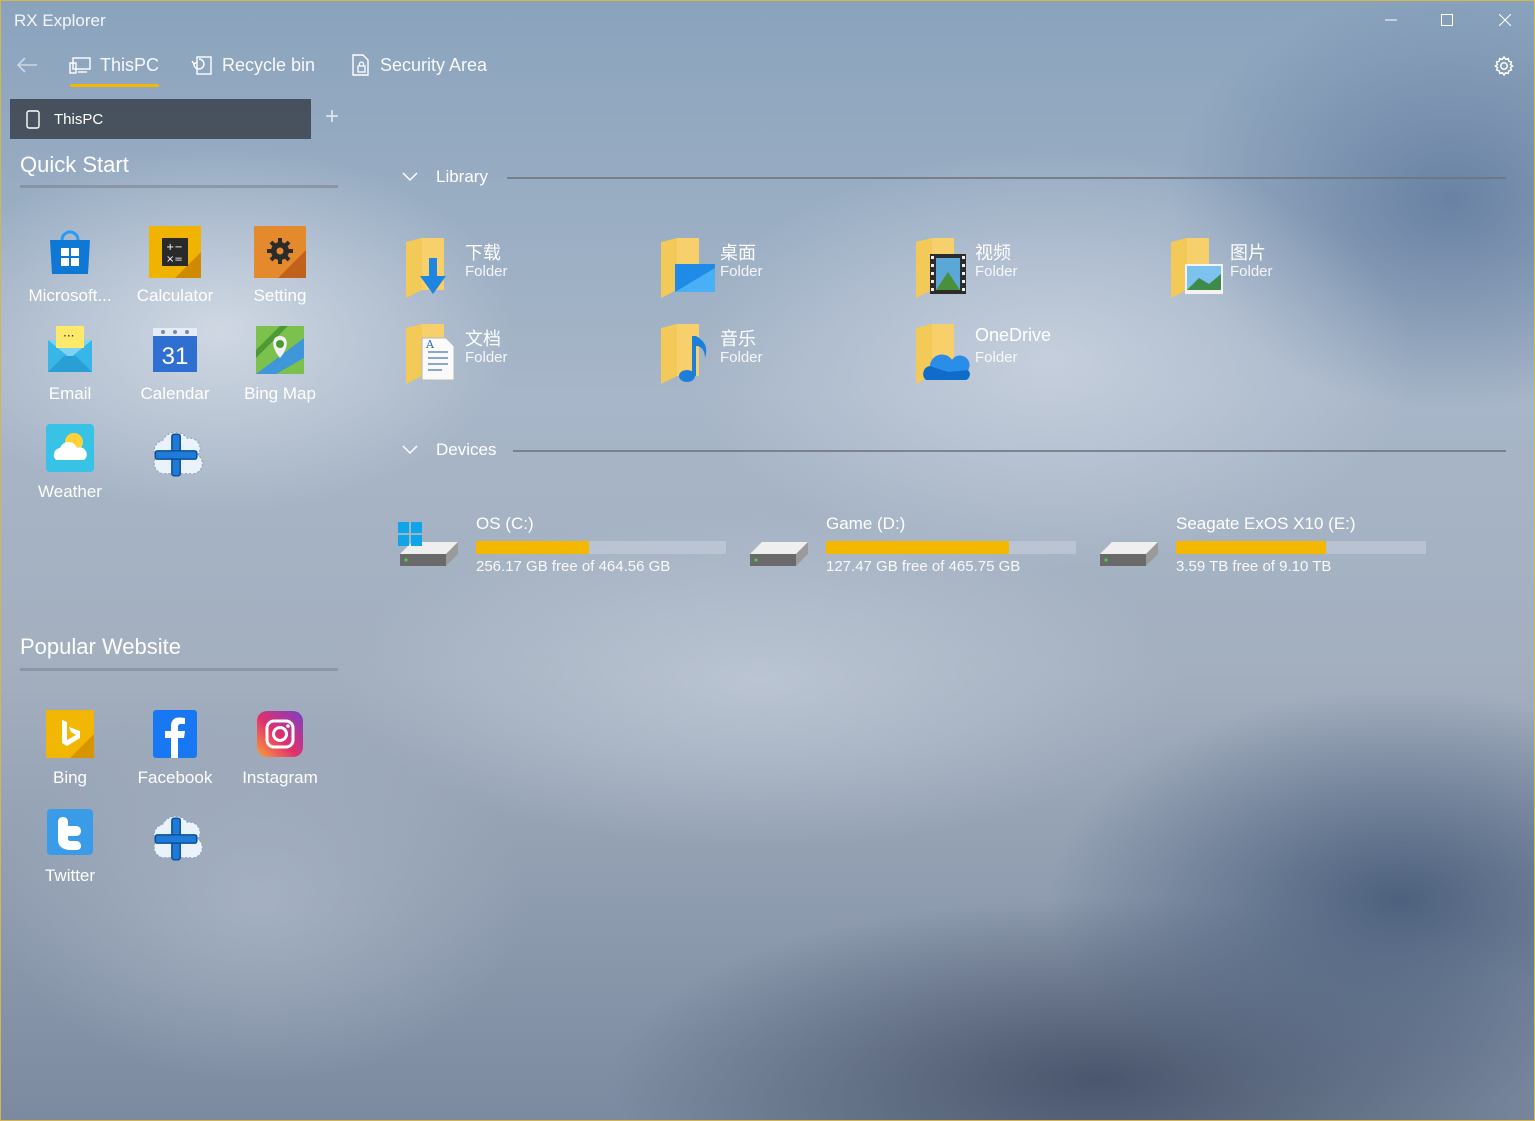 The image size is (1535, 1121). I want to click on navigation-bar: ThisPC Recycle bin Security Area, so click(767, 66).